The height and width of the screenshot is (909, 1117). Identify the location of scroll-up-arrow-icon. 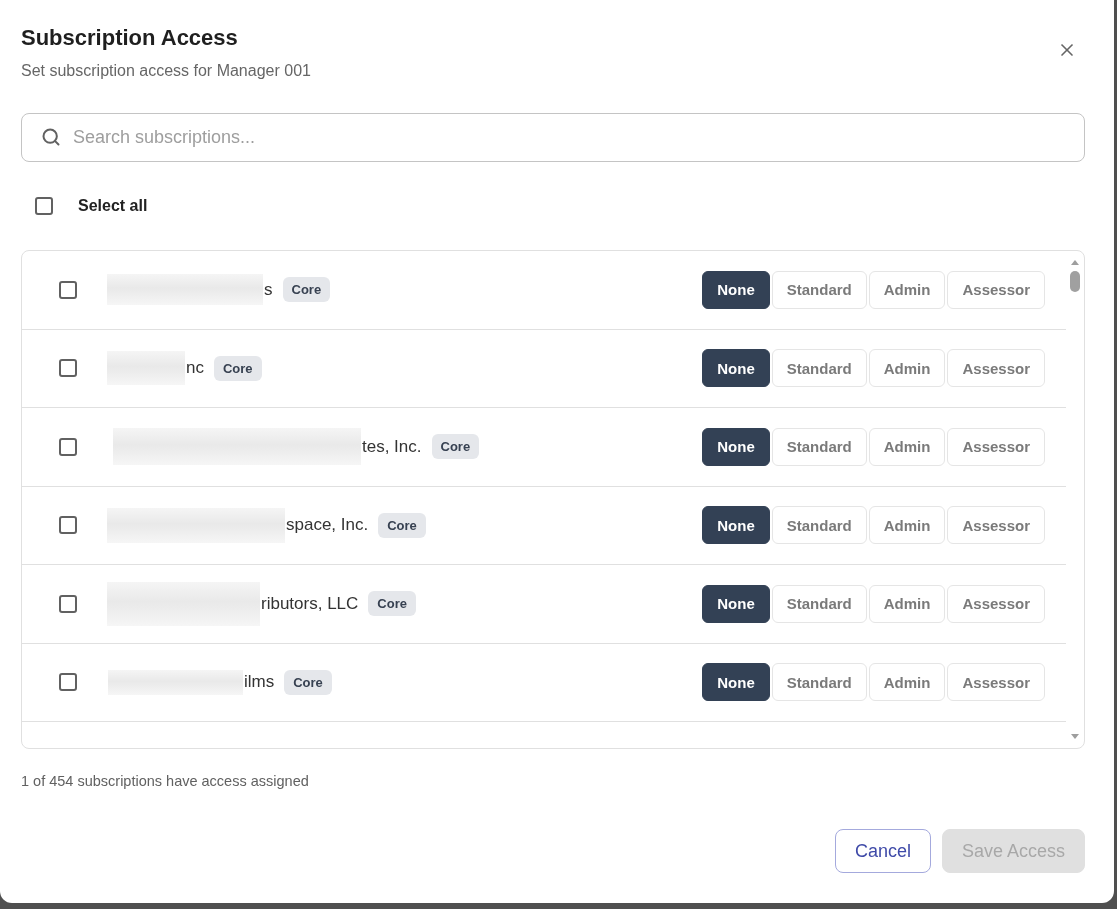
(1075, 262).